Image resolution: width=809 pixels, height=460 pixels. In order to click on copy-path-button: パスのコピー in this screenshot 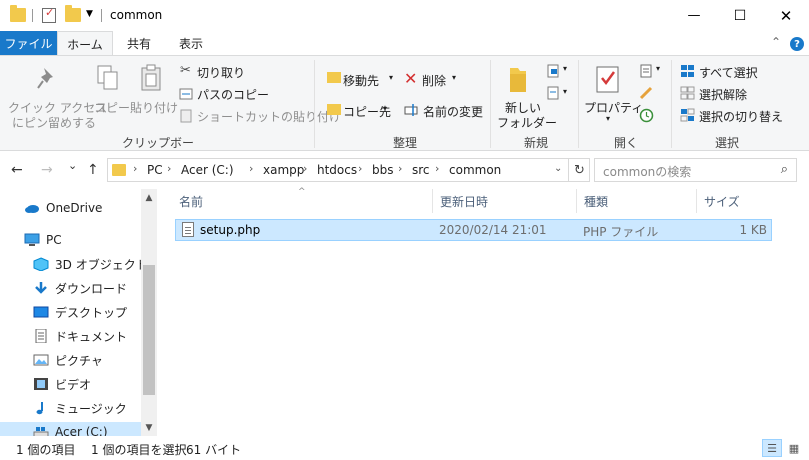, I will do `click(233, 94)`.